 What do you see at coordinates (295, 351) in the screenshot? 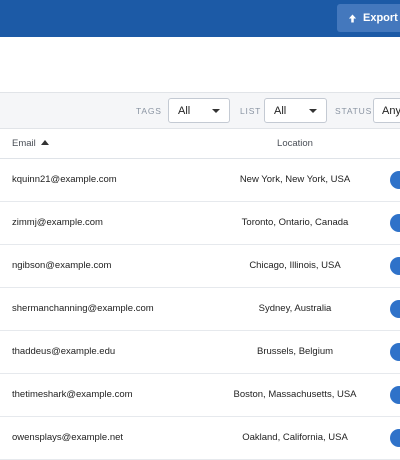
I see `location-cell: Brussels, Belgium` at bounding box center [295, 351].